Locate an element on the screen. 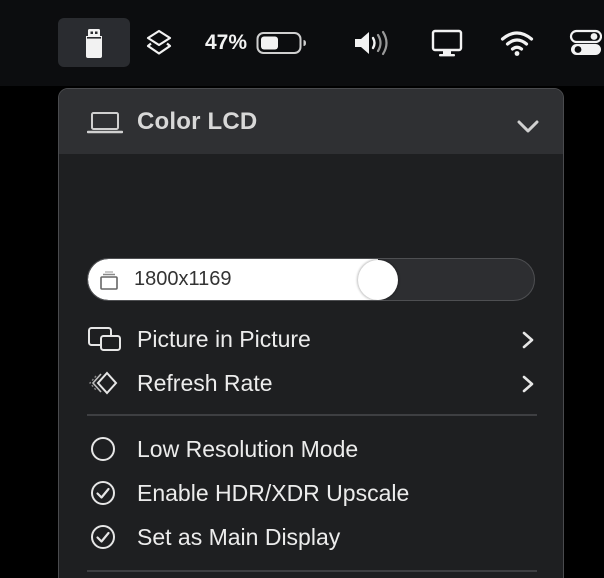 This screenshot has width=604, height=578. refresh-rate-icon is located at coordinates (103, 383).